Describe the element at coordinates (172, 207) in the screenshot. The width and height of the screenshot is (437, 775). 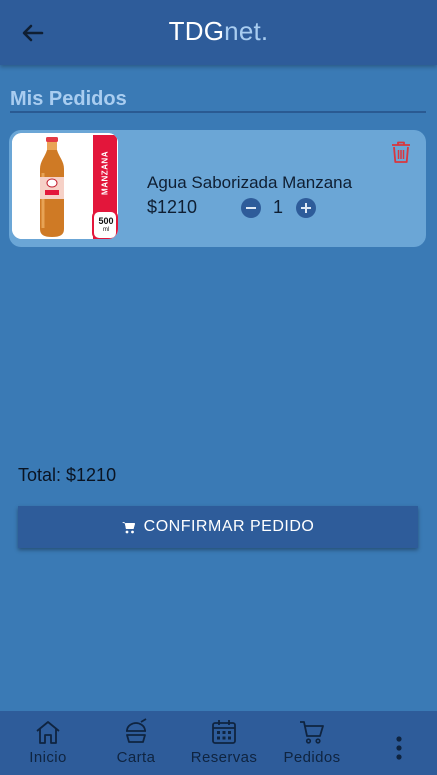
I see `product-price: $1210` at that location.